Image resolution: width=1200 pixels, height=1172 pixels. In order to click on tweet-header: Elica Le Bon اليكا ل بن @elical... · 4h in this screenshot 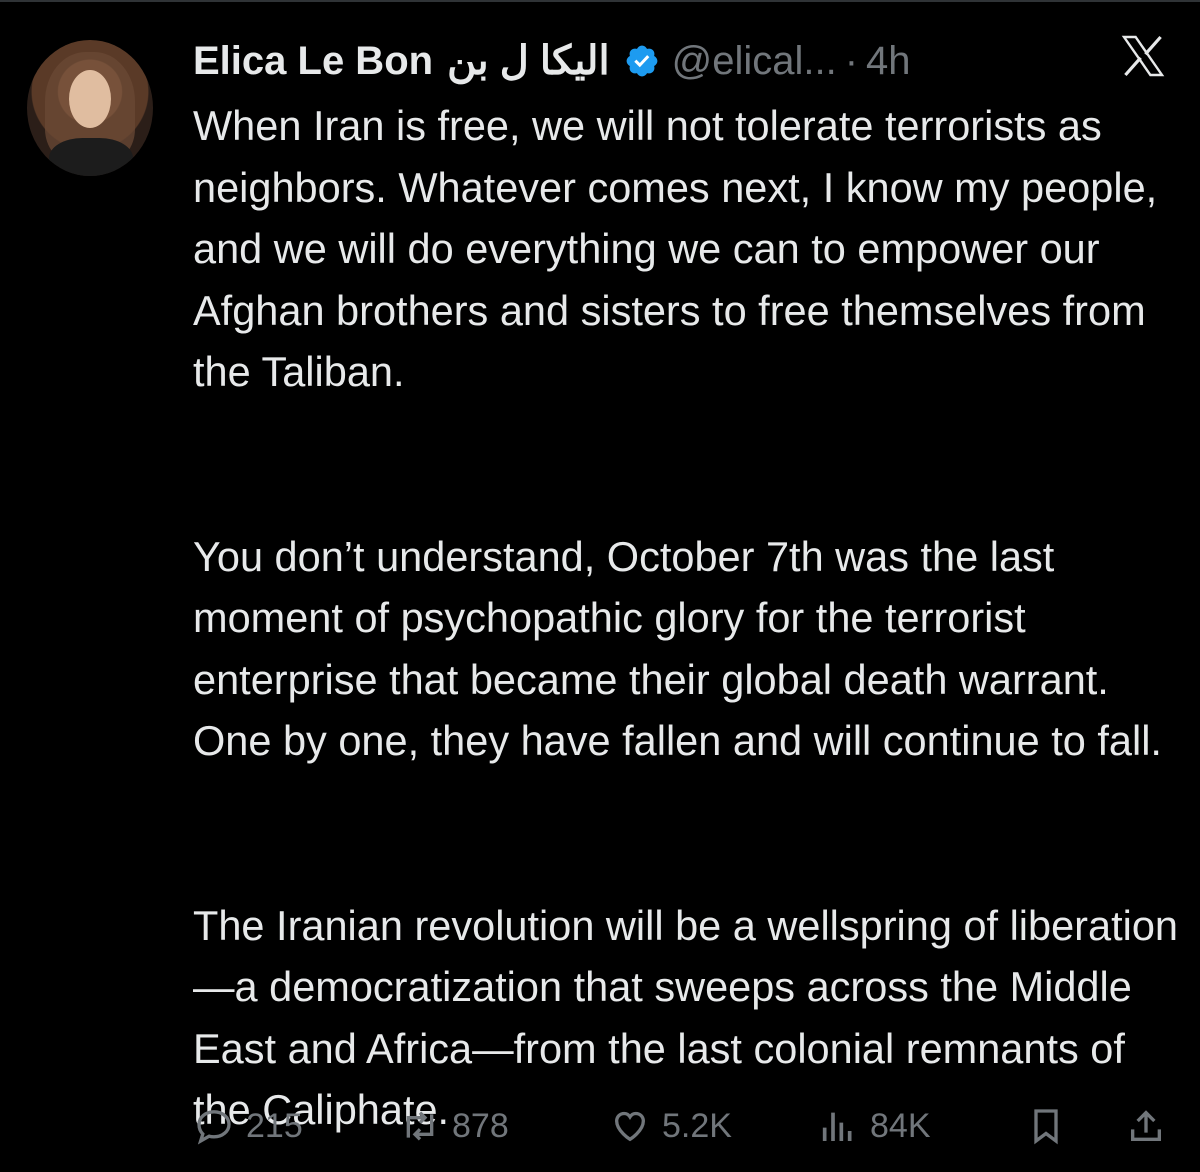, I will do `click(552, 61)`.